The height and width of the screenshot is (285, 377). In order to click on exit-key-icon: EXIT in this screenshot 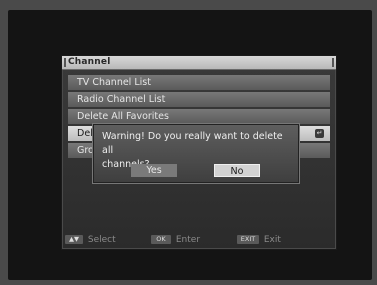, I will do `click(248, 239)`.